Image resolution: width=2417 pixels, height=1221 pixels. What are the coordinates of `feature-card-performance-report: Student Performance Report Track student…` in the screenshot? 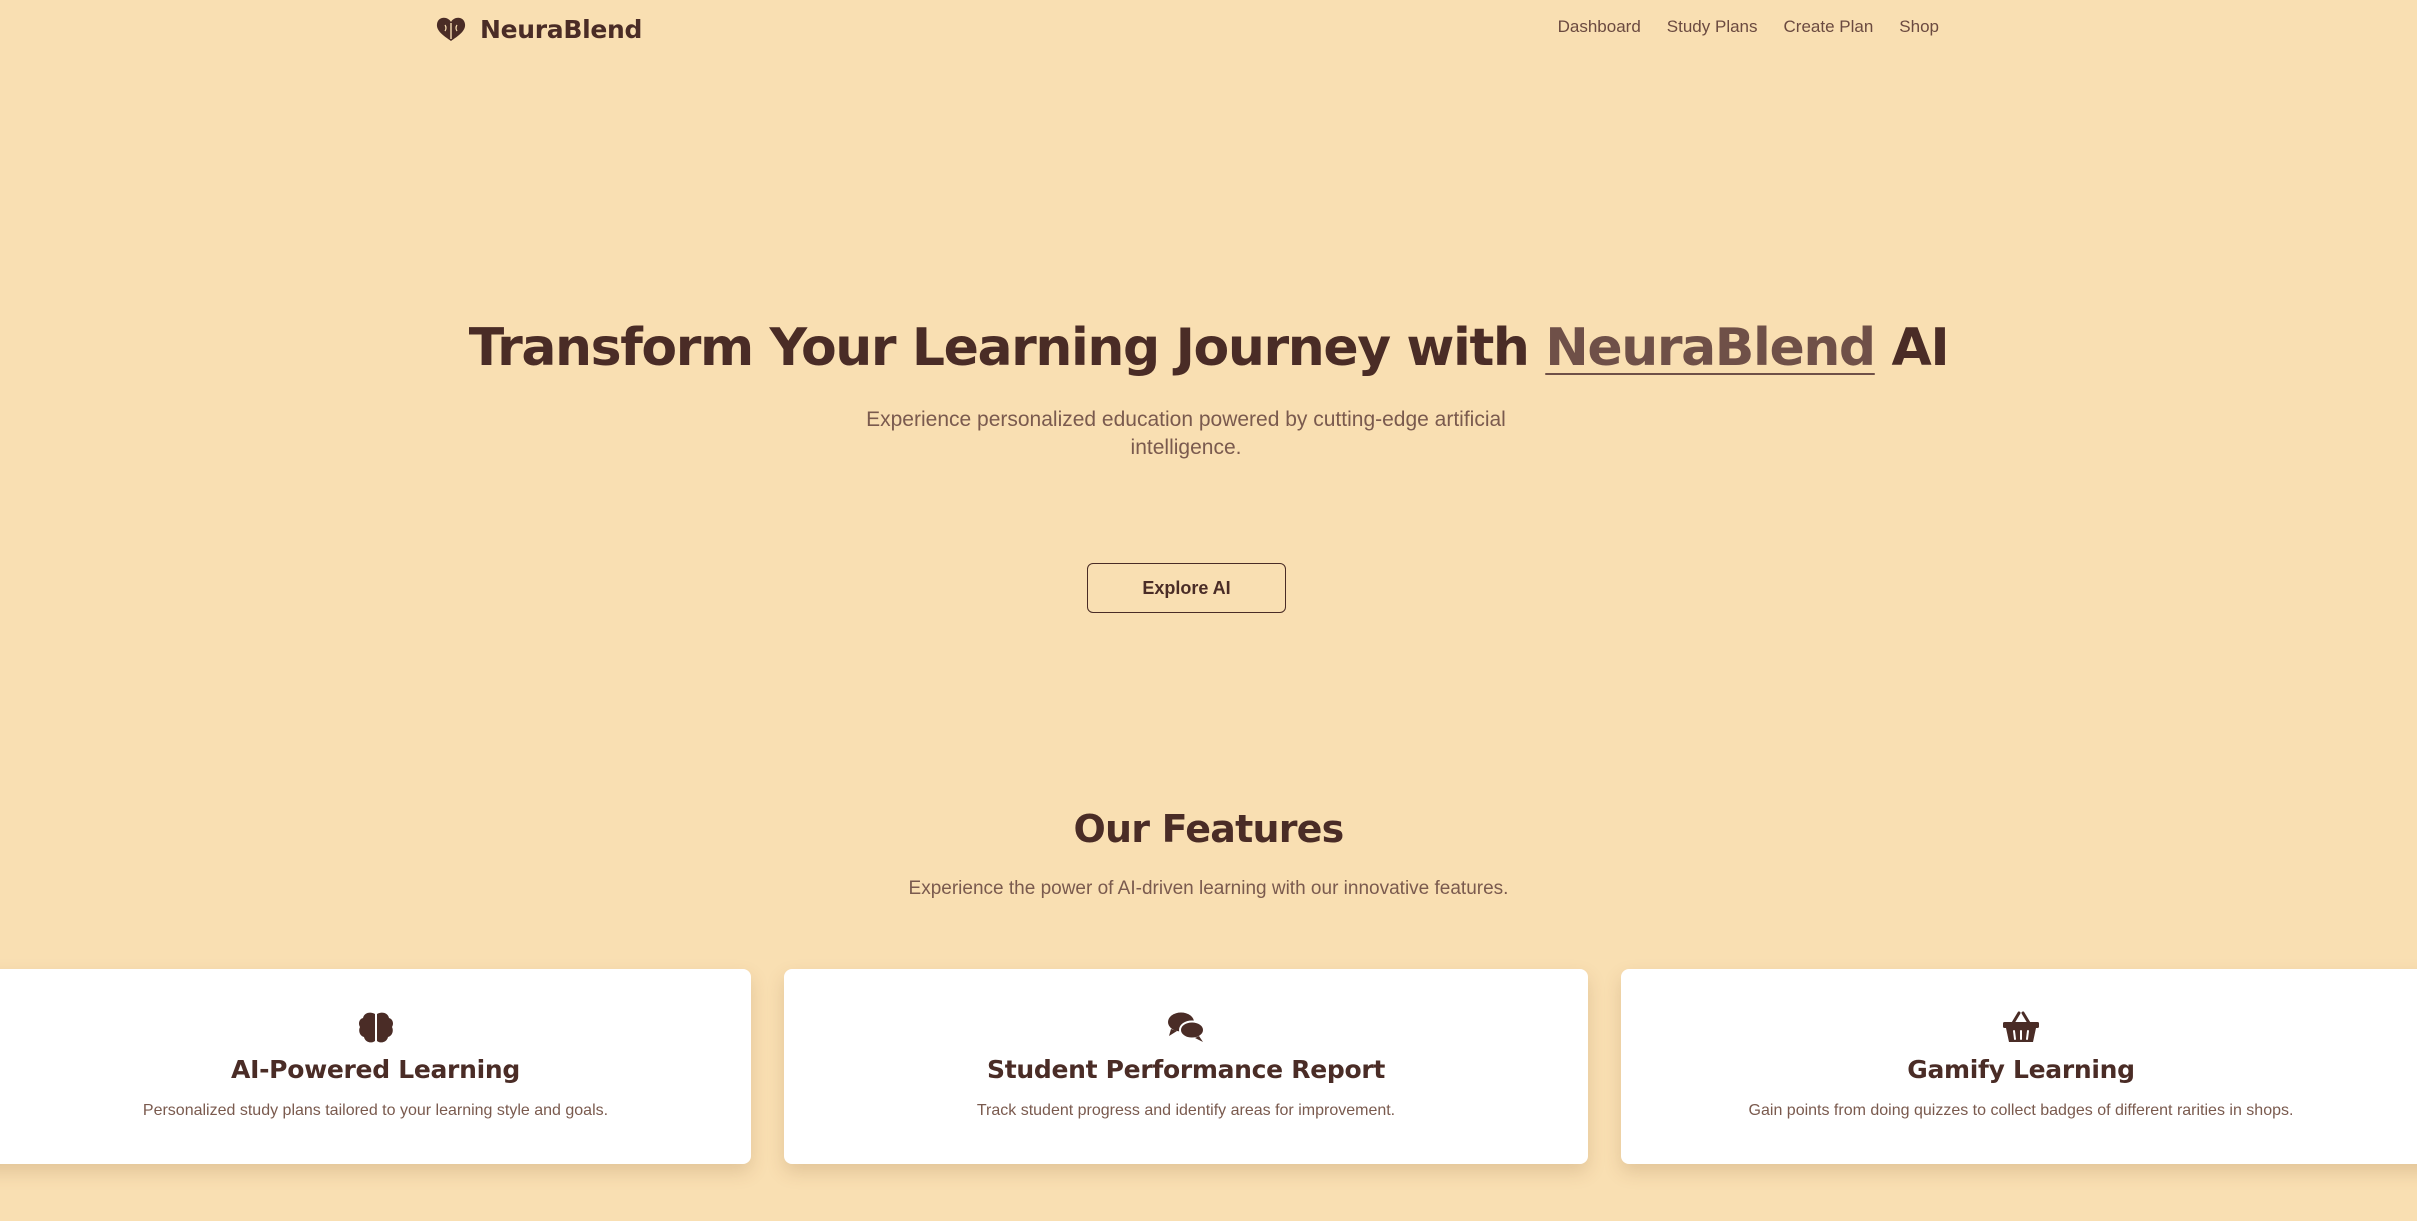 It's located at (1186, 1066).